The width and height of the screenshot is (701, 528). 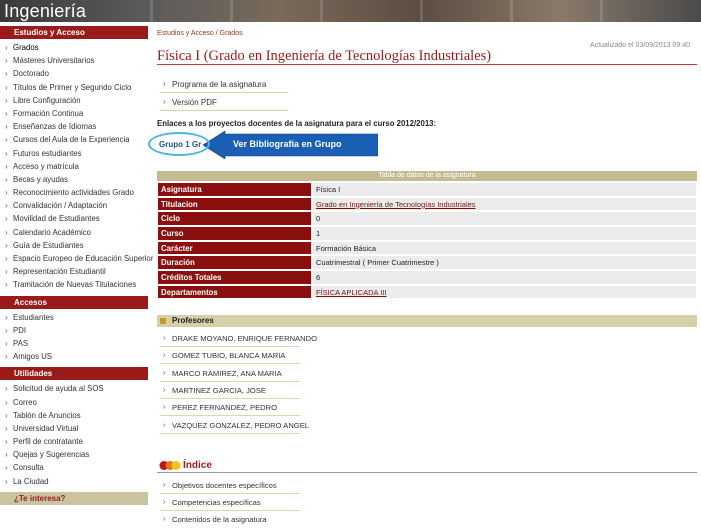 What do you see at coordinates (234, 233) in the screenshot?
I see `row-label: Curso` at bounding box center [234, 233].